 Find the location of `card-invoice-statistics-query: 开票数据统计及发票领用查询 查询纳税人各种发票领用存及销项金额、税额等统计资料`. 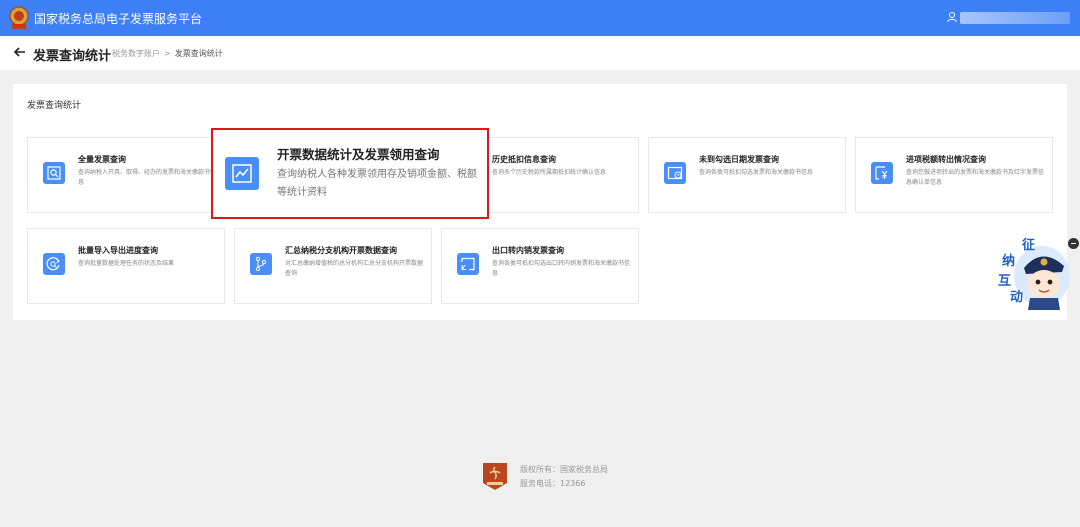

card-invoice-statistics-query: 开票数据统计及发票领用查询 查询纳税人各种发票领用存及销项金额、税额等统计资料 is located at coordinates (350, 173).